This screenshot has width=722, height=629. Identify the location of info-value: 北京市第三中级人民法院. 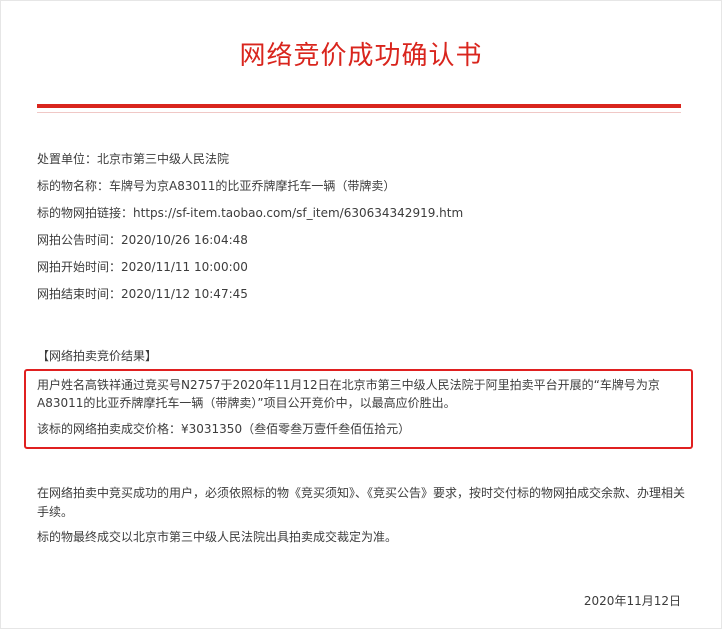
(163, 159).